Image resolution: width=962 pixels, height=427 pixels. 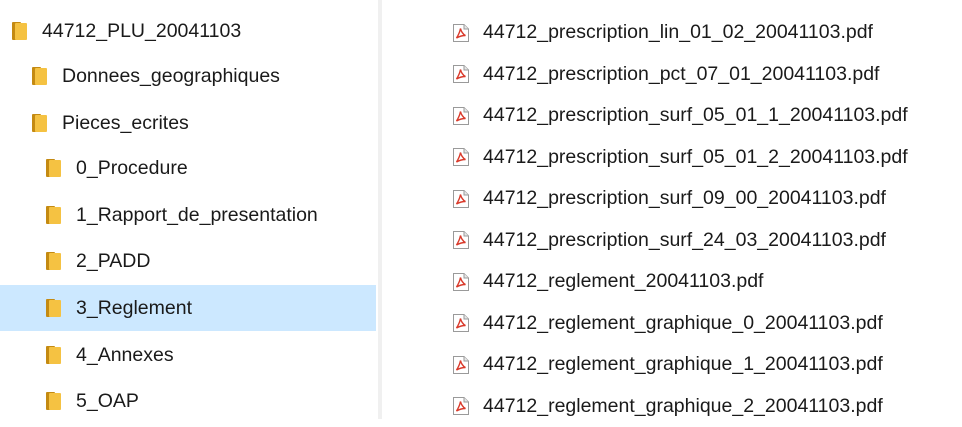 What do you see at coordinates (125, 355) in the screenshot?
I see `tree-item-label: 4_Annexes` at bounding box center [125, 355].